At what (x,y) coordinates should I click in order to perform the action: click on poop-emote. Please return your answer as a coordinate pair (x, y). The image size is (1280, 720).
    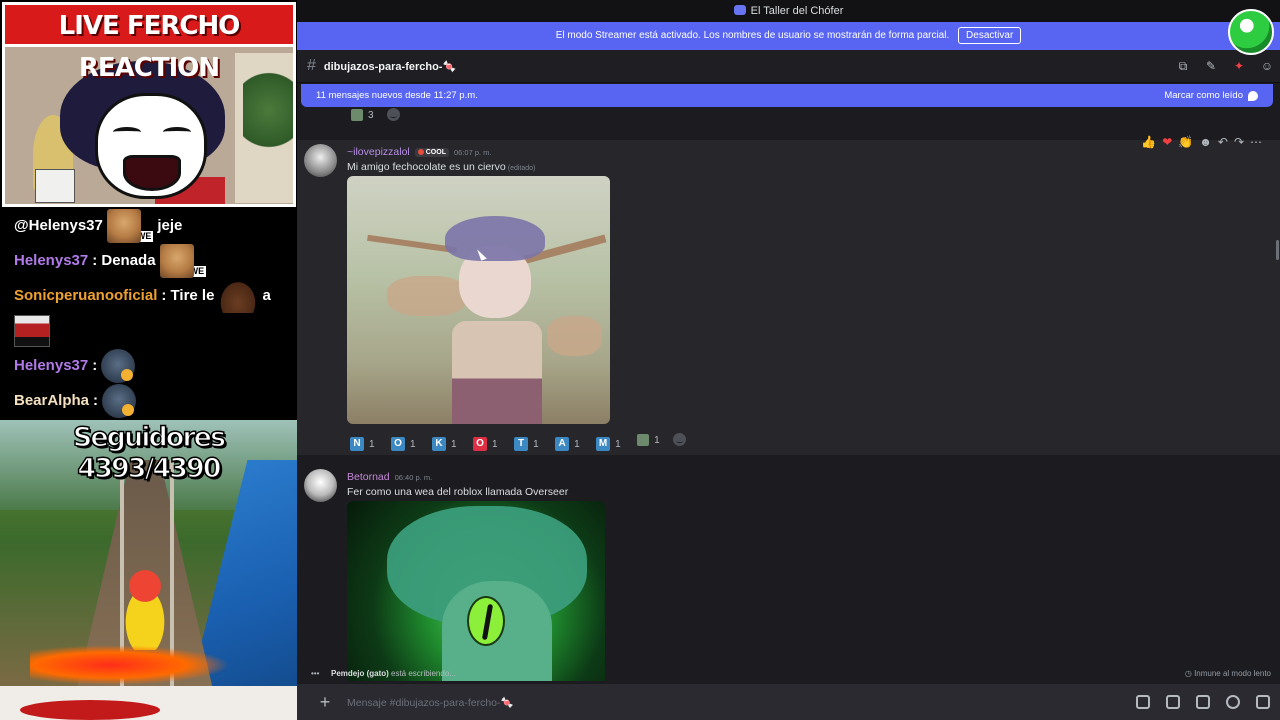
    Looking at the image, I should click on (238, 295).